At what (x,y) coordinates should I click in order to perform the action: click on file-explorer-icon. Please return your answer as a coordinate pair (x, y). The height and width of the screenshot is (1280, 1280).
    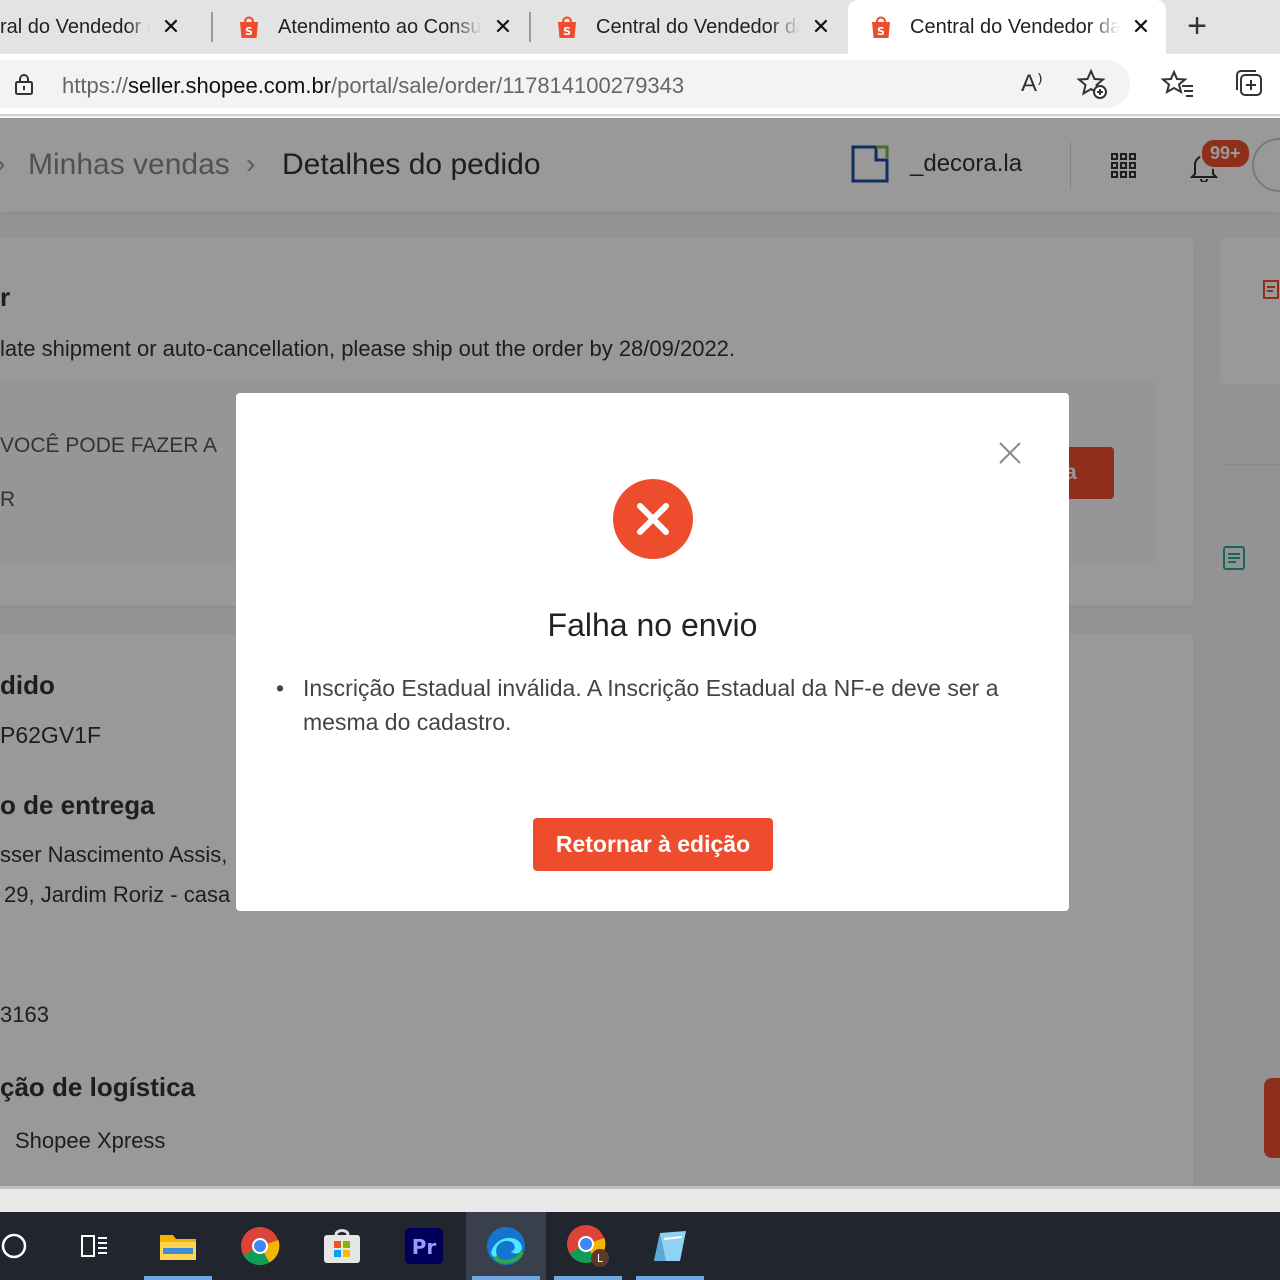
    Looking at the image, I should click on (178, 1246).